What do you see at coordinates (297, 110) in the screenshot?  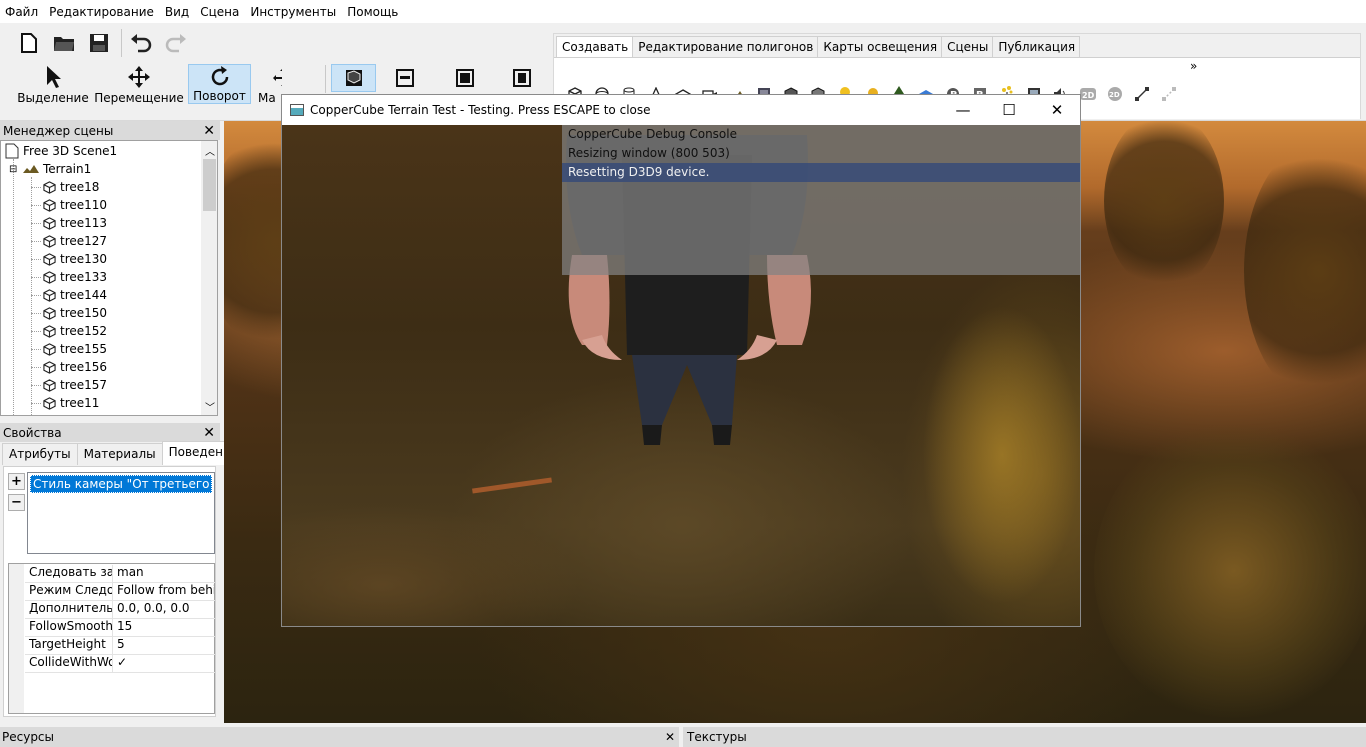 I see `app-icon` at bounding box center [297, 110].